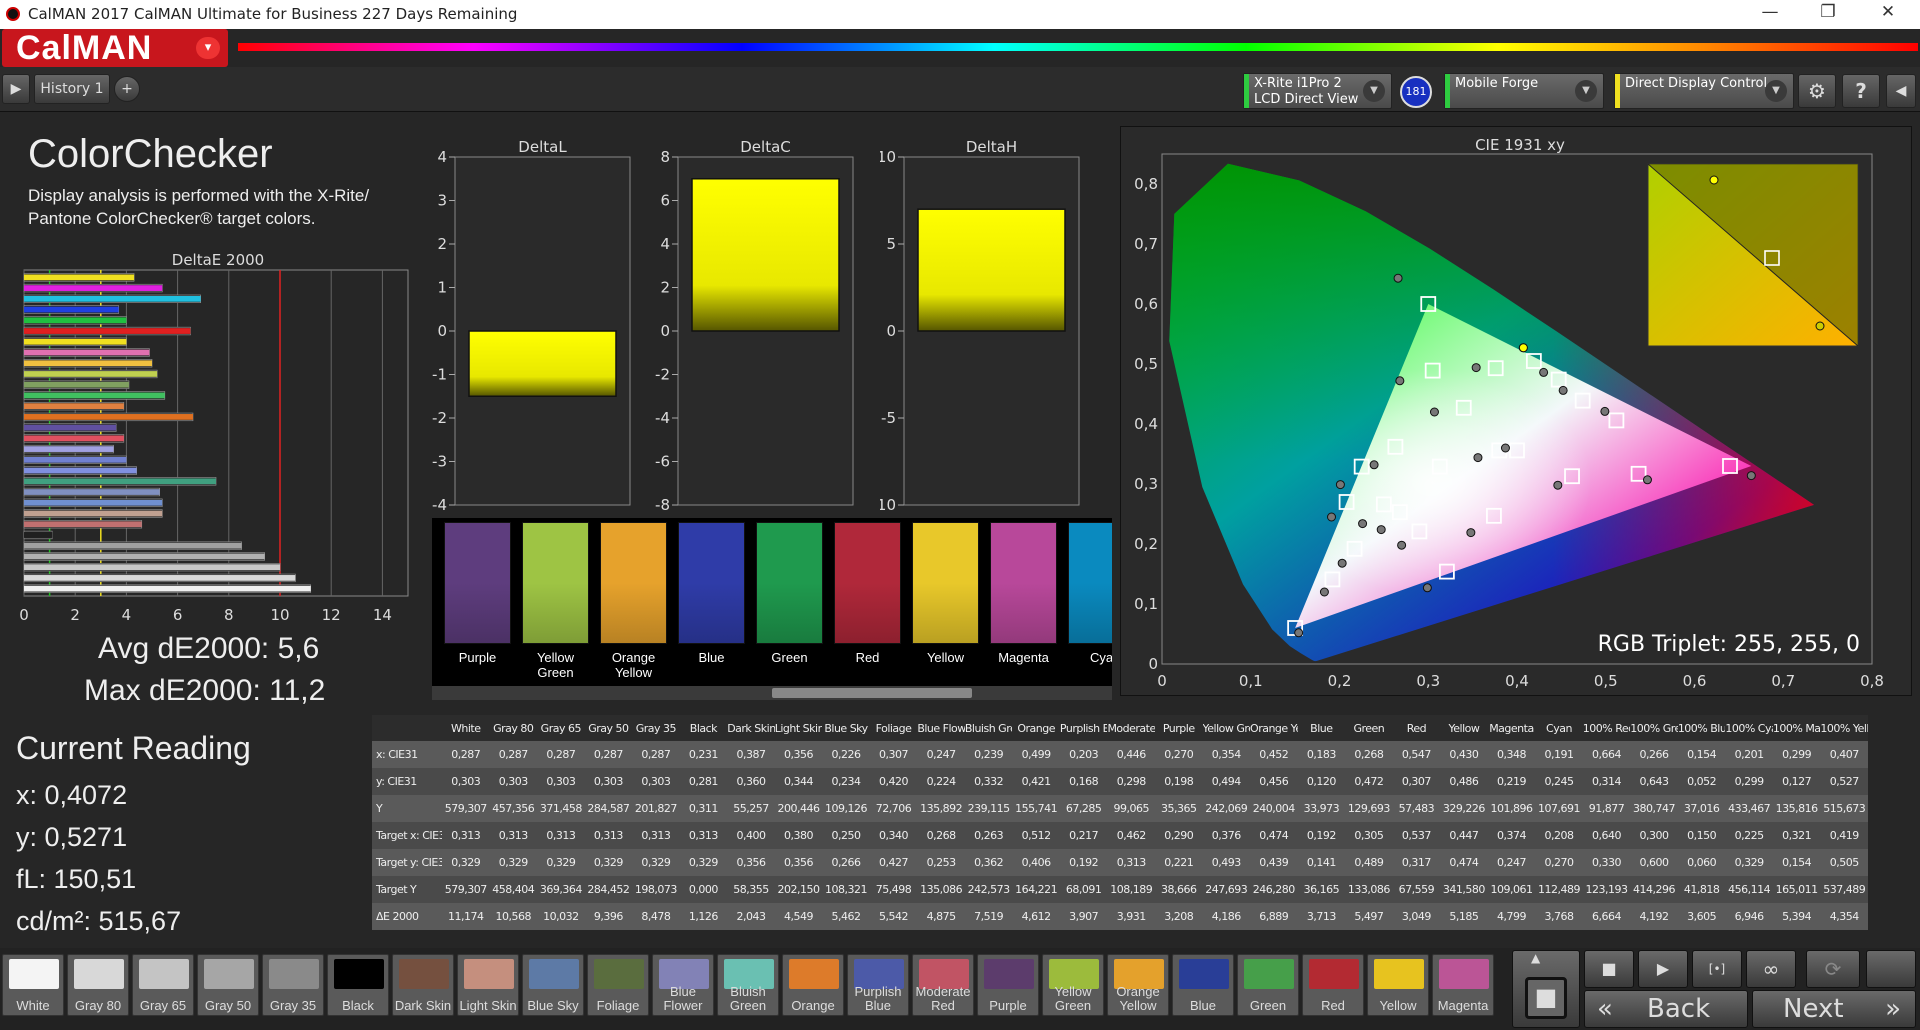  Describe the element at coordinates (1008, 985) in the screenshot. I see `color-chip: Purple` at that location.